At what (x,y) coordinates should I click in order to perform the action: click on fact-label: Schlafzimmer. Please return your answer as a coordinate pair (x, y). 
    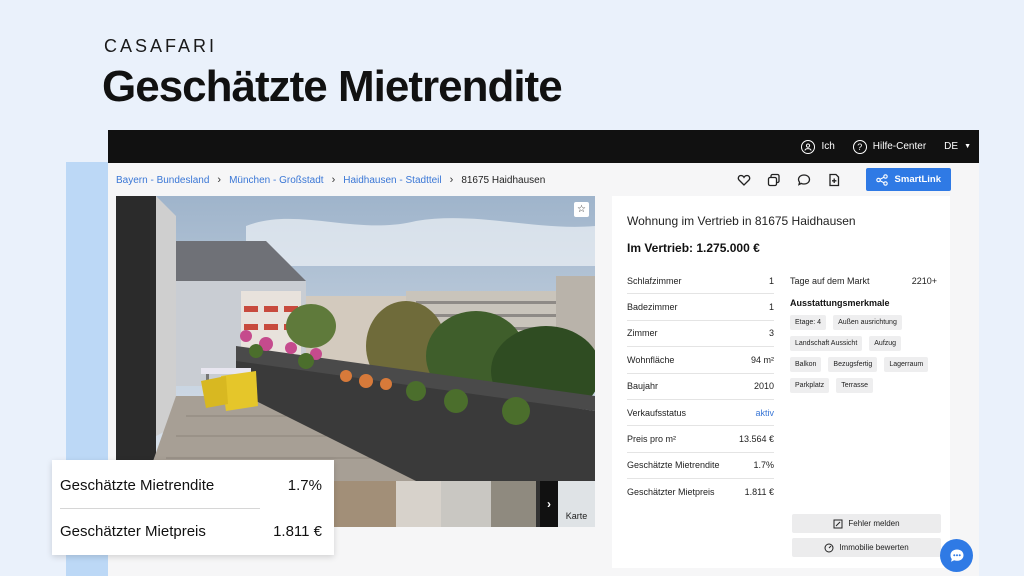
    Looking at the image, I should click on (654, 280).